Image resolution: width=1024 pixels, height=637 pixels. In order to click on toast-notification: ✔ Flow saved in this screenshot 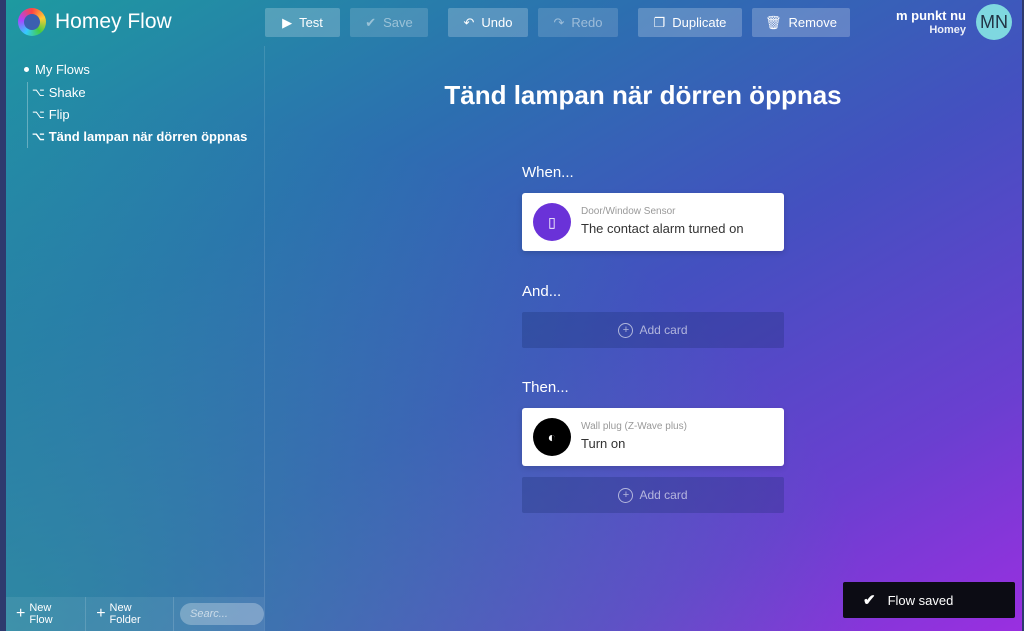, I will do `click(929, 600)`.